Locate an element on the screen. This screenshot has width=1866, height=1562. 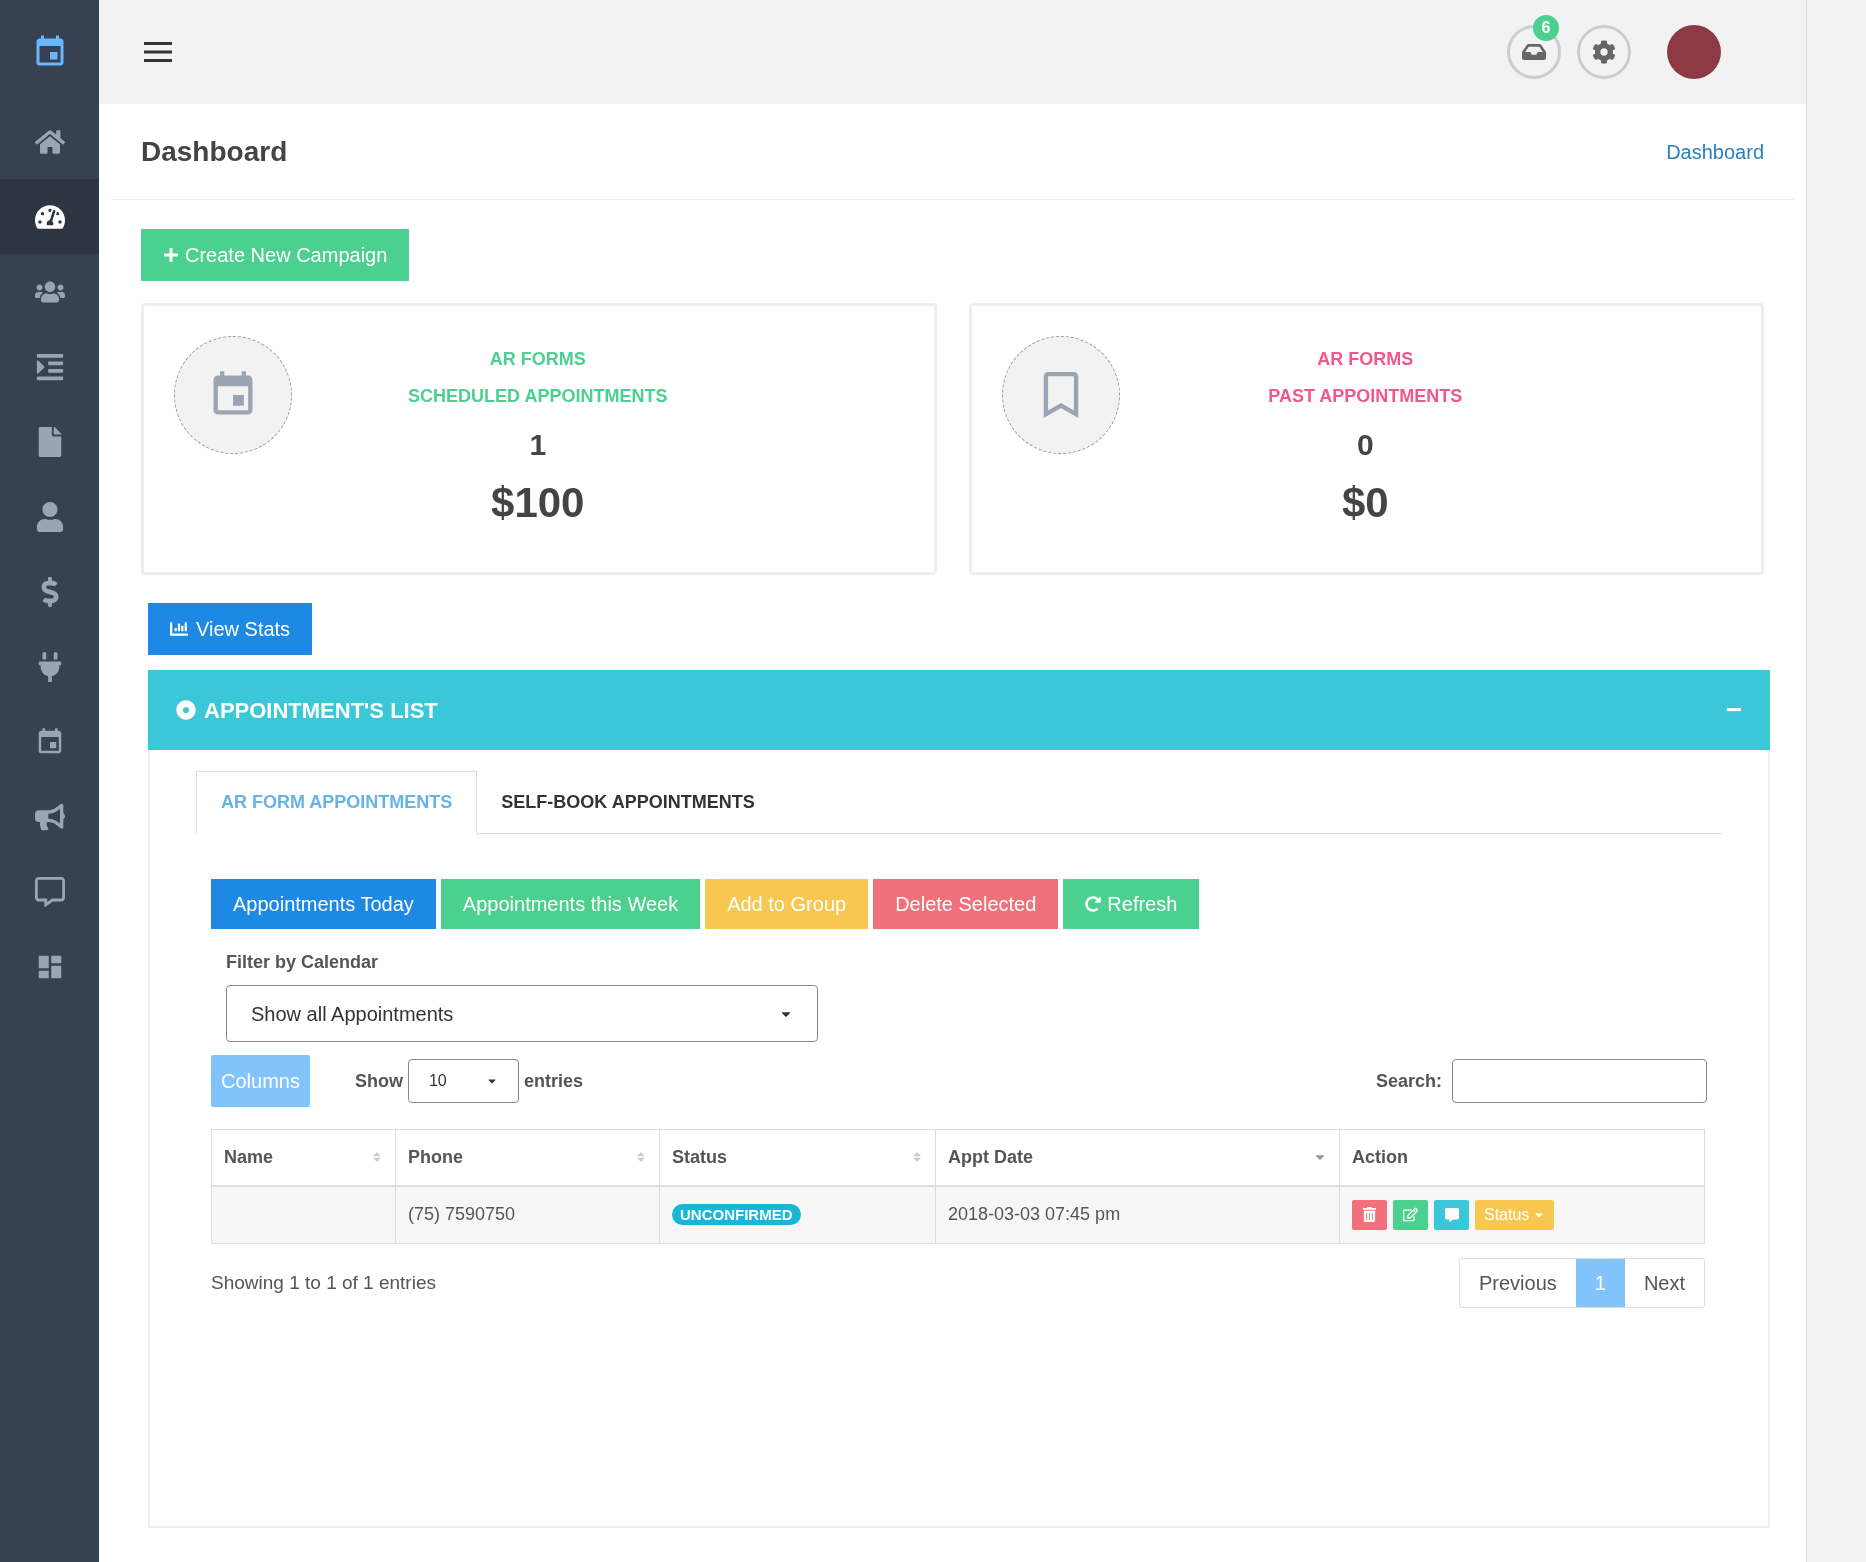
pagination-button: Previous is located at coordinates (1517, 1283).